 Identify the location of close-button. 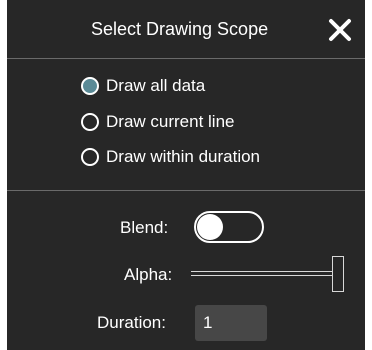
(340, 30).